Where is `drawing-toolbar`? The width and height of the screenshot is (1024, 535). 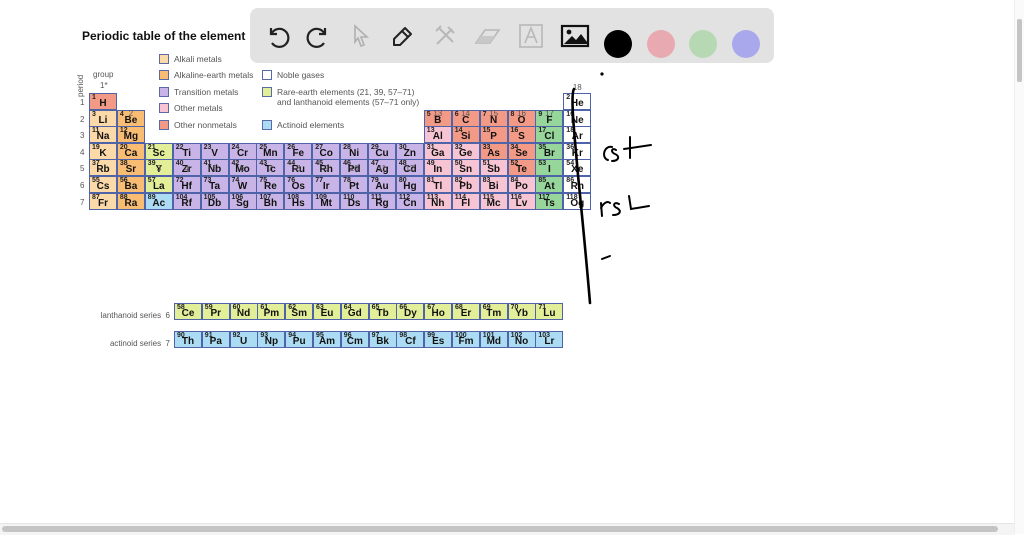
drawing-toolbar is located at coordinates (512, 35).